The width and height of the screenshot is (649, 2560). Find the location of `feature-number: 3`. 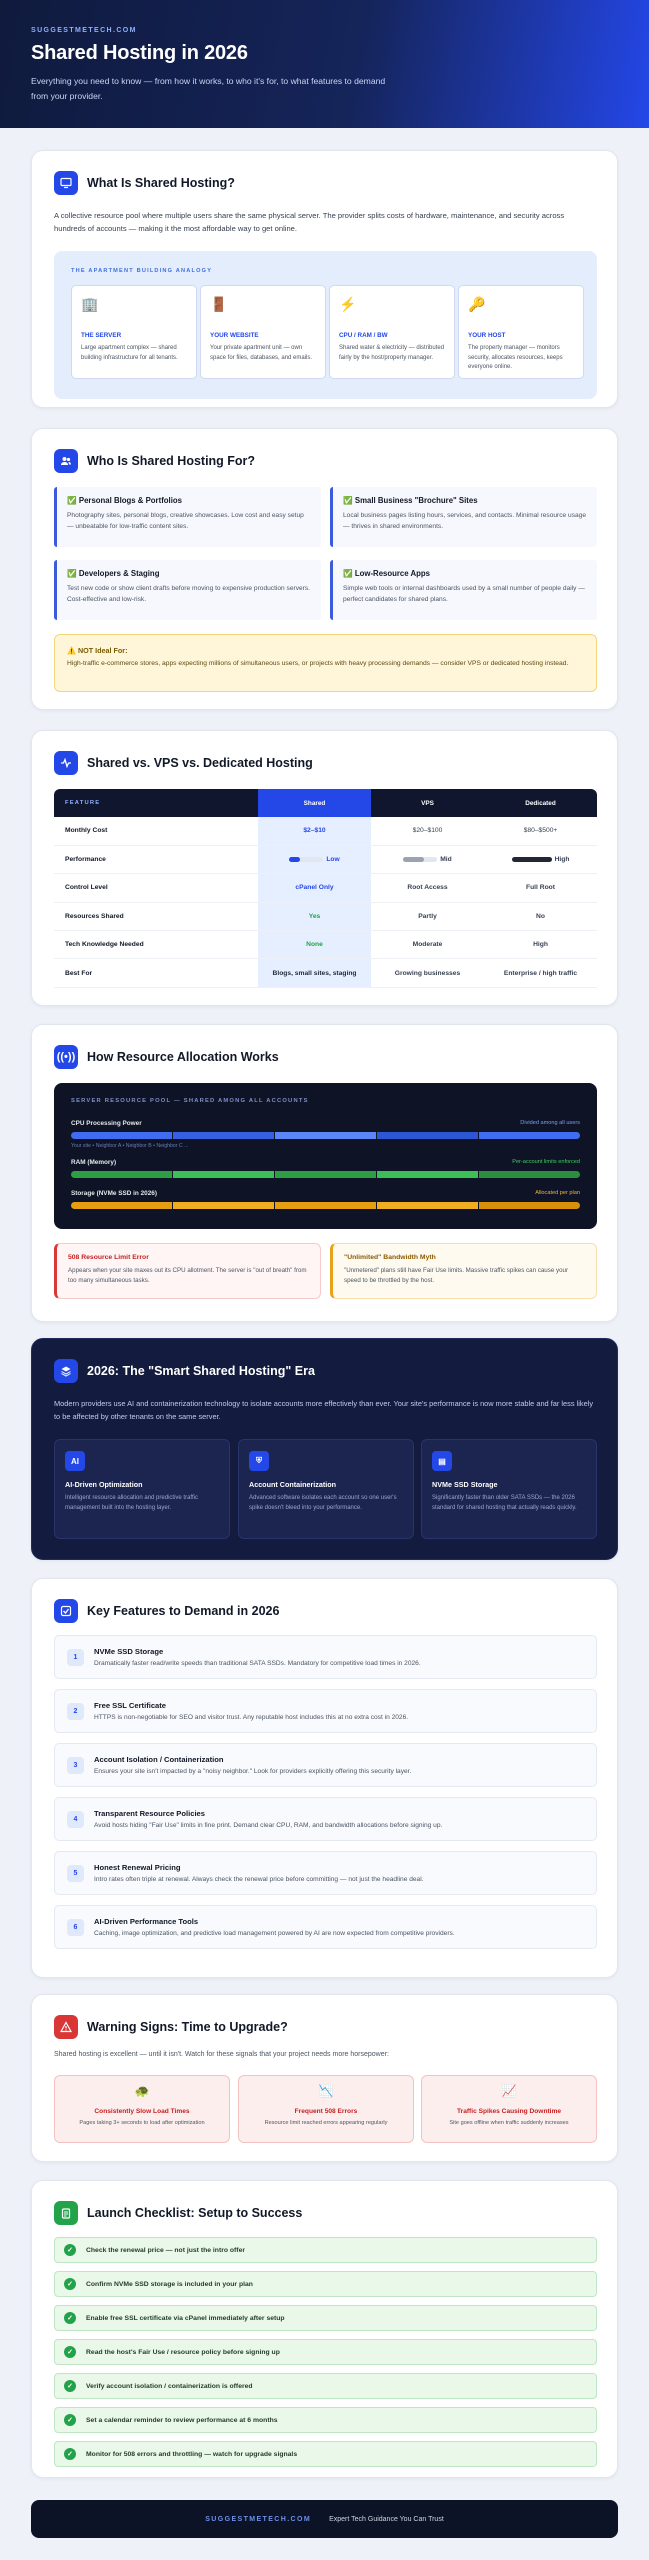

feature-number: 3 is located at coordinates (75, 1765).